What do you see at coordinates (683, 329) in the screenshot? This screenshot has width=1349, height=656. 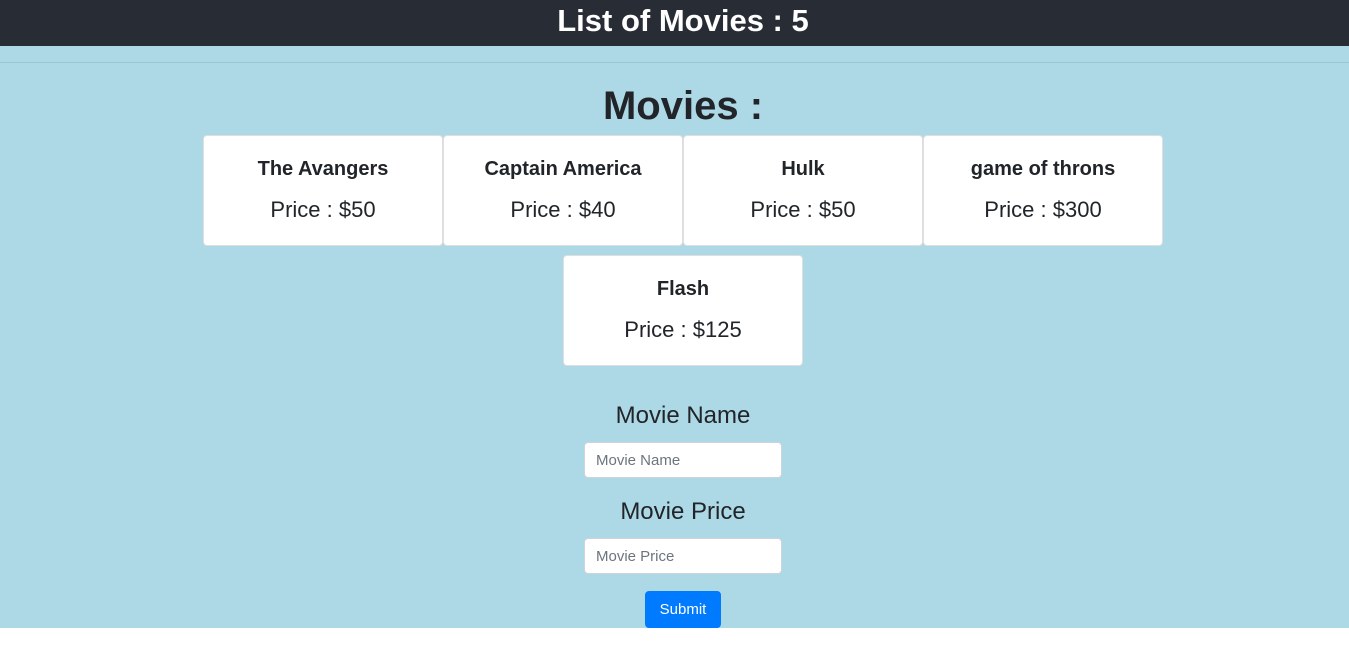 I see `movie-price: Price : $125` at bounding box center [683, 329].